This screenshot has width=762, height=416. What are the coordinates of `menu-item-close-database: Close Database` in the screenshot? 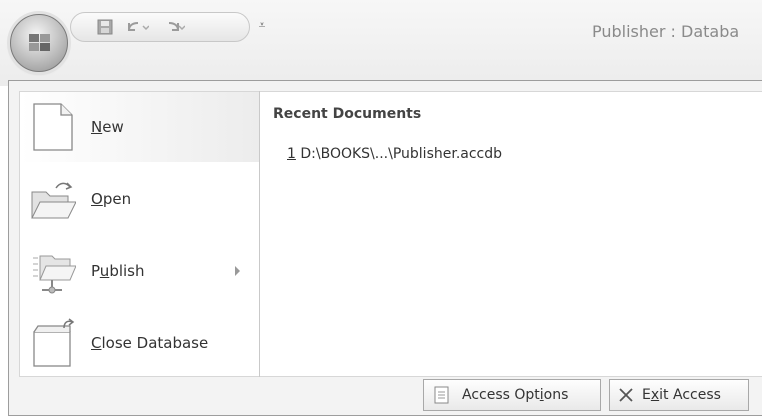 It's located at (140, 343).